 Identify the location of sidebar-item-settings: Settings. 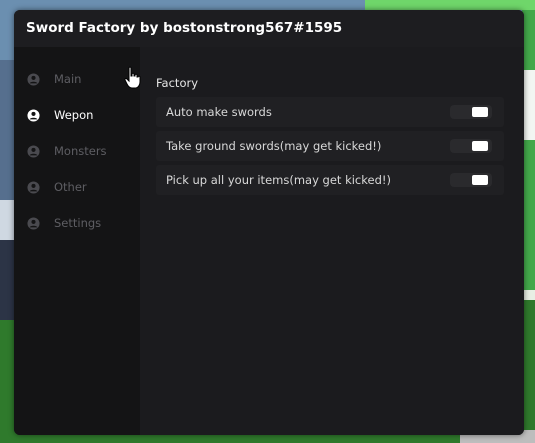
(77, 224).